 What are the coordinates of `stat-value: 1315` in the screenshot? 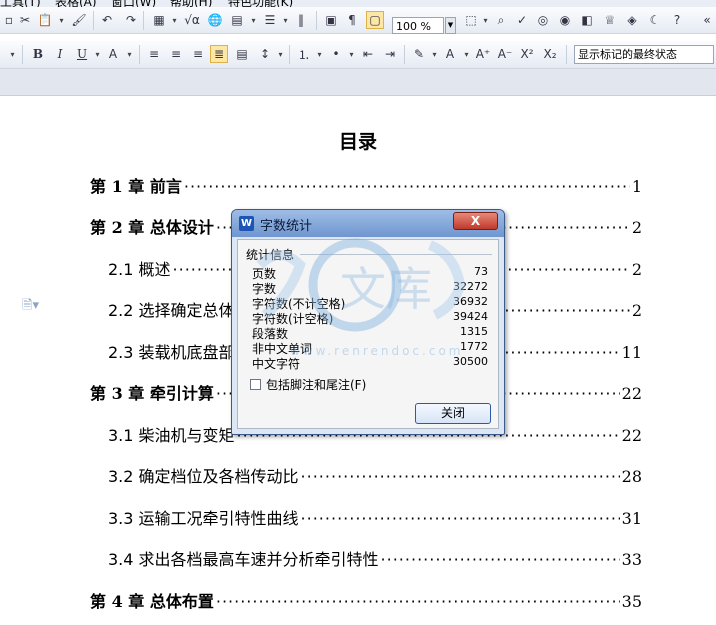 It's located at (474, 331).